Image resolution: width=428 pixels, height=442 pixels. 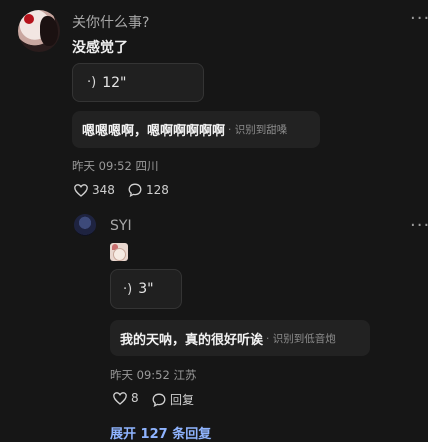 I want to click on comment-location: 四川, so click(x=147, y=166).